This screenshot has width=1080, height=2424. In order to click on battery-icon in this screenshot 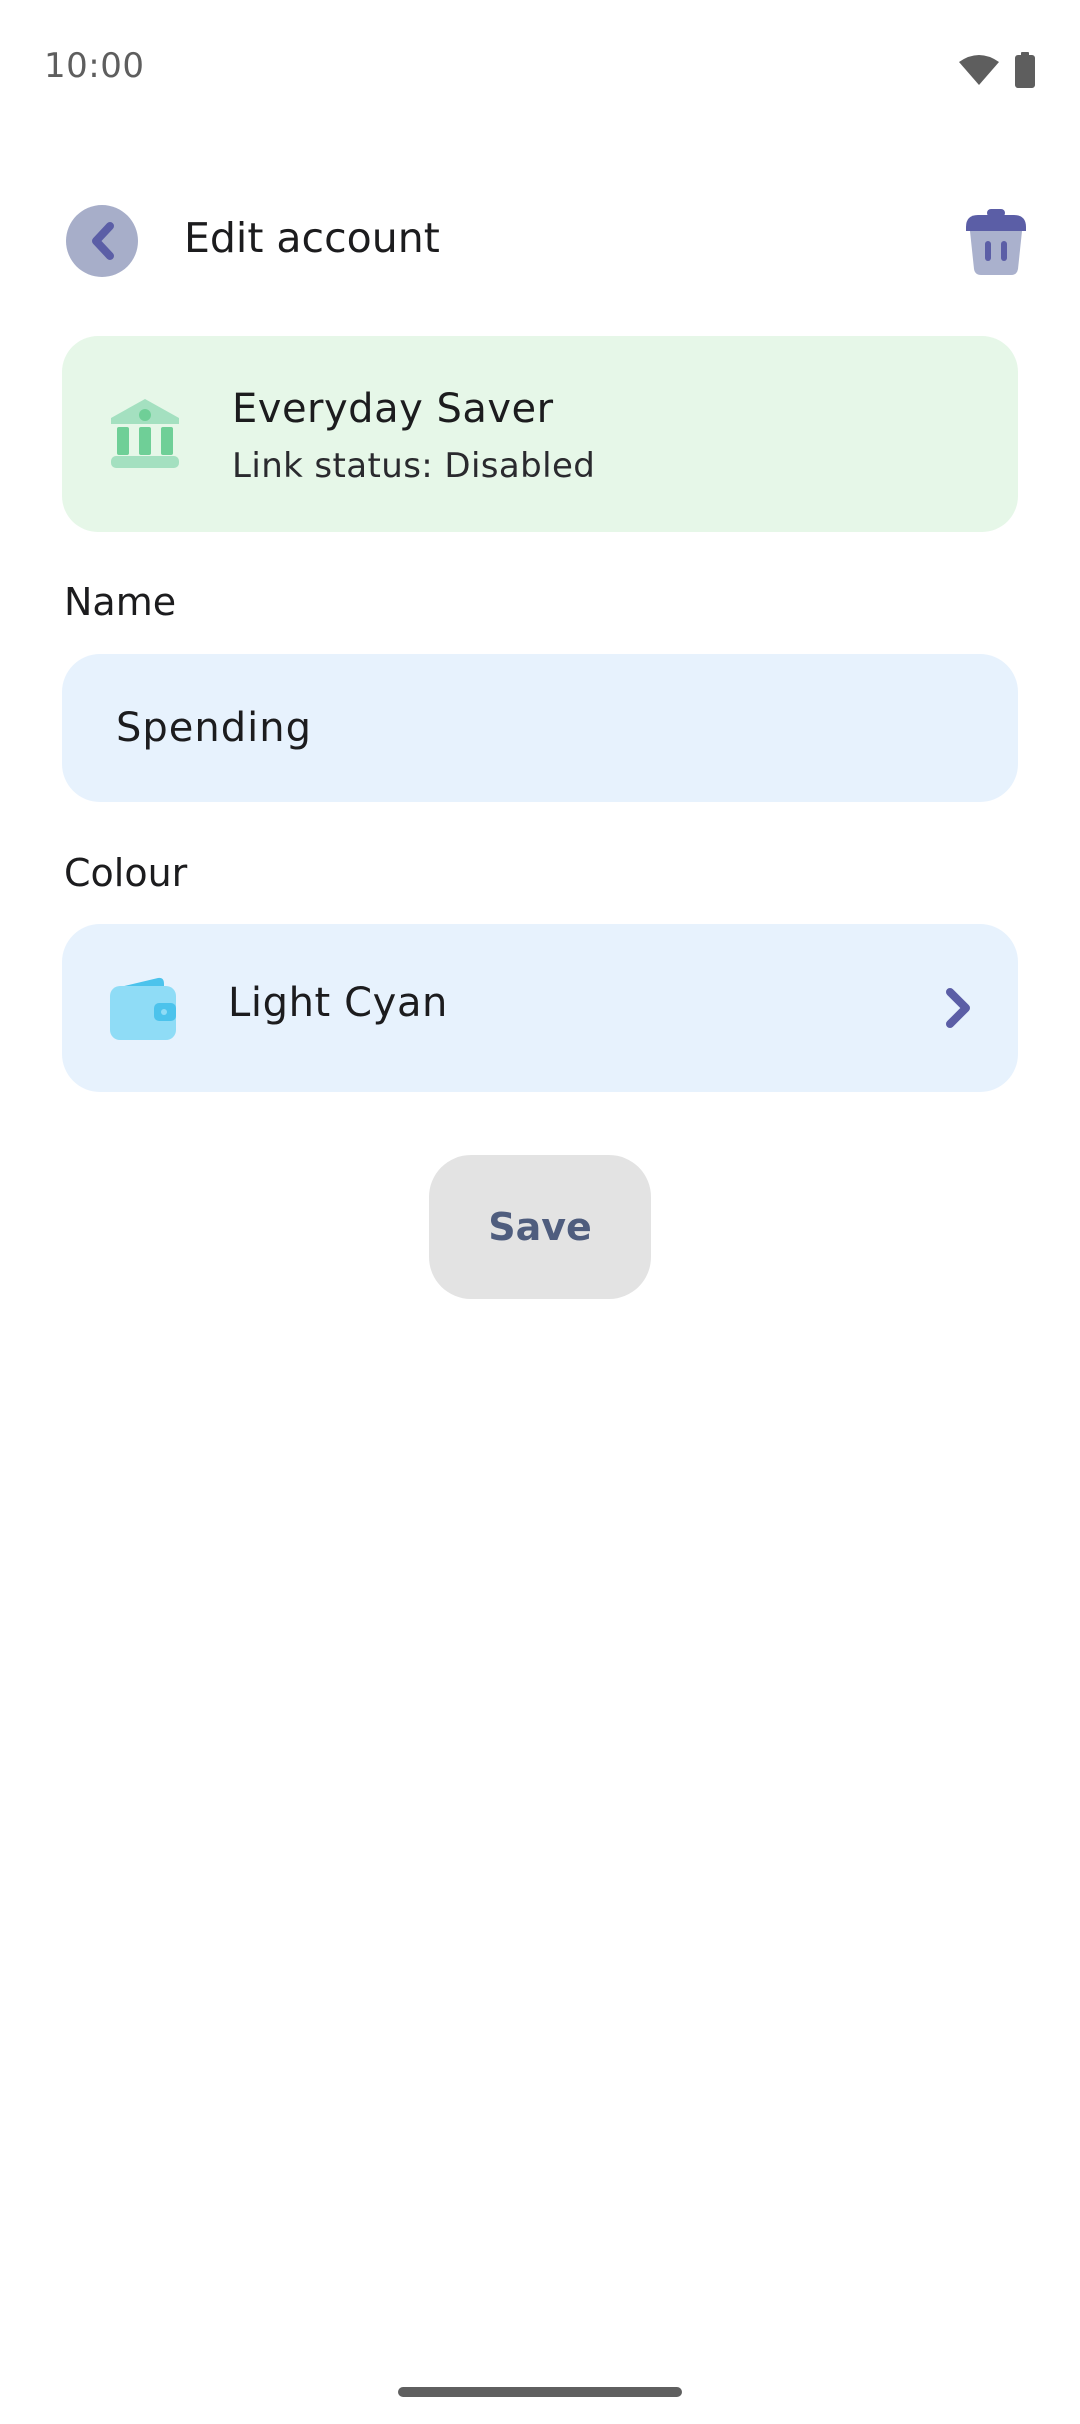, I will do `click(1025, 70)`.